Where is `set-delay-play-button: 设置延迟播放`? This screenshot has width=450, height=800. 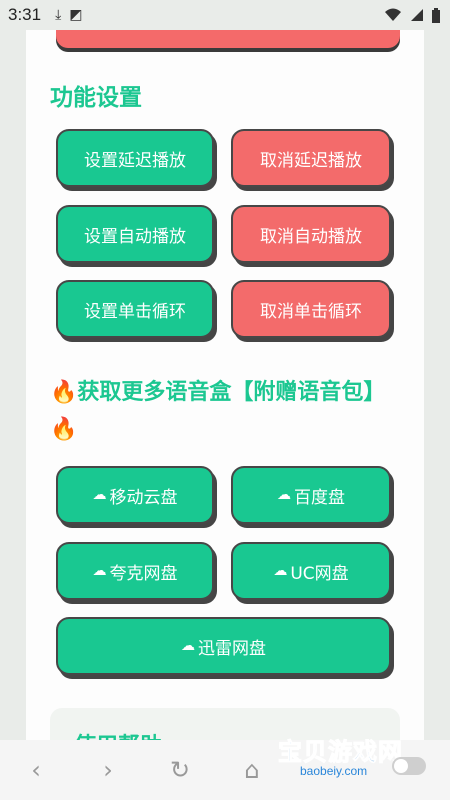
set-delay-play-button: 设置延迟播放 is located at coordinates (135, 158).